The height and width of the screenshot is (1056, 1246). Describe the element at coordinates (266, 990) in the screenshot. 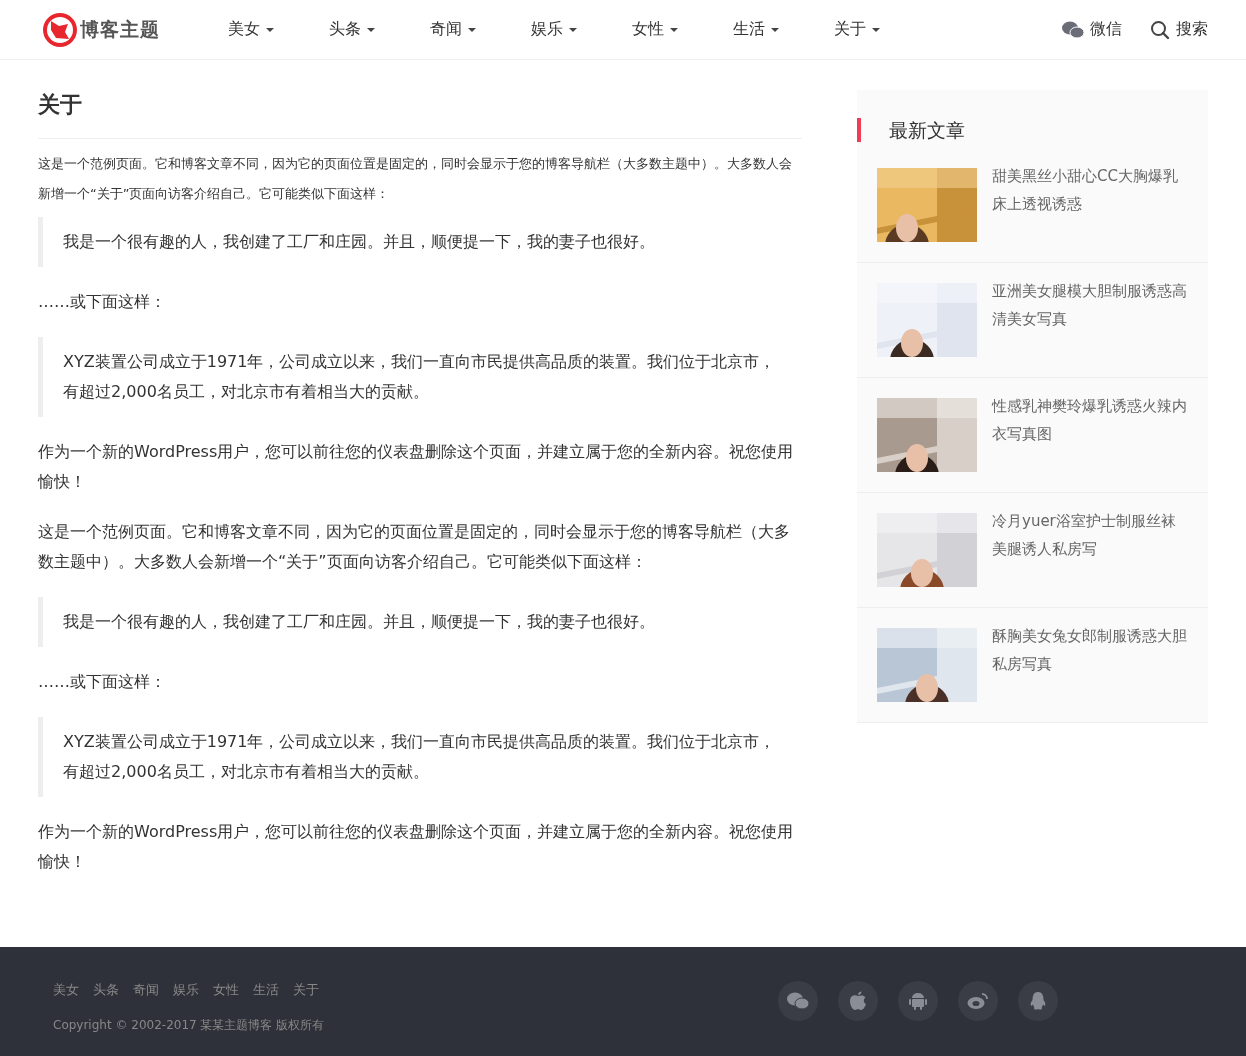

I see `footer-link: 生活` at that location.